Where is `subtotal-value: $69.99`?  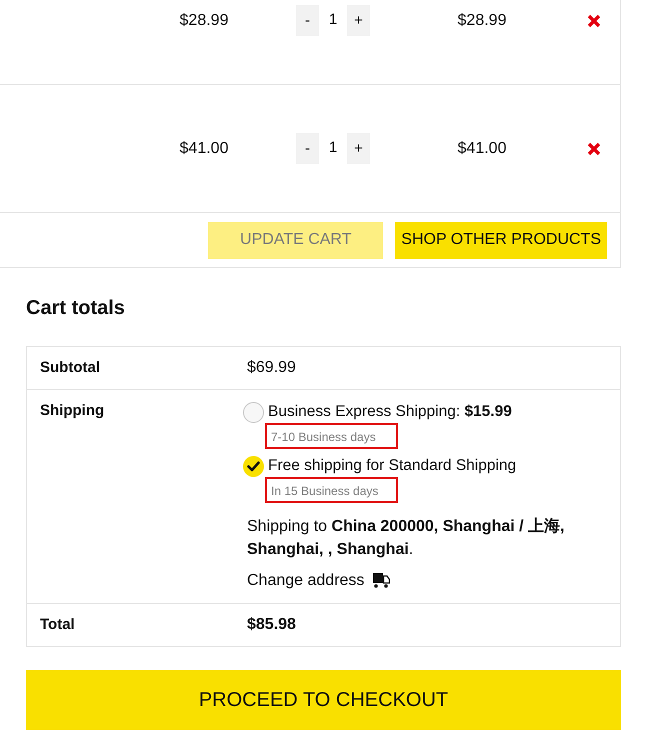
subtotal-value: $69.99 is located at coordinates (271, 367).